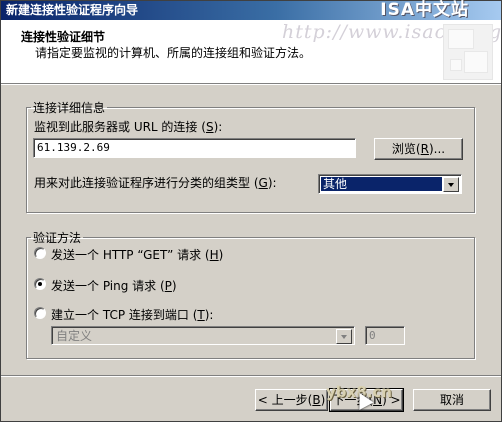  Describe the element at coordinates (251, 84) in the screenshot. I see `header-divider` at that location.